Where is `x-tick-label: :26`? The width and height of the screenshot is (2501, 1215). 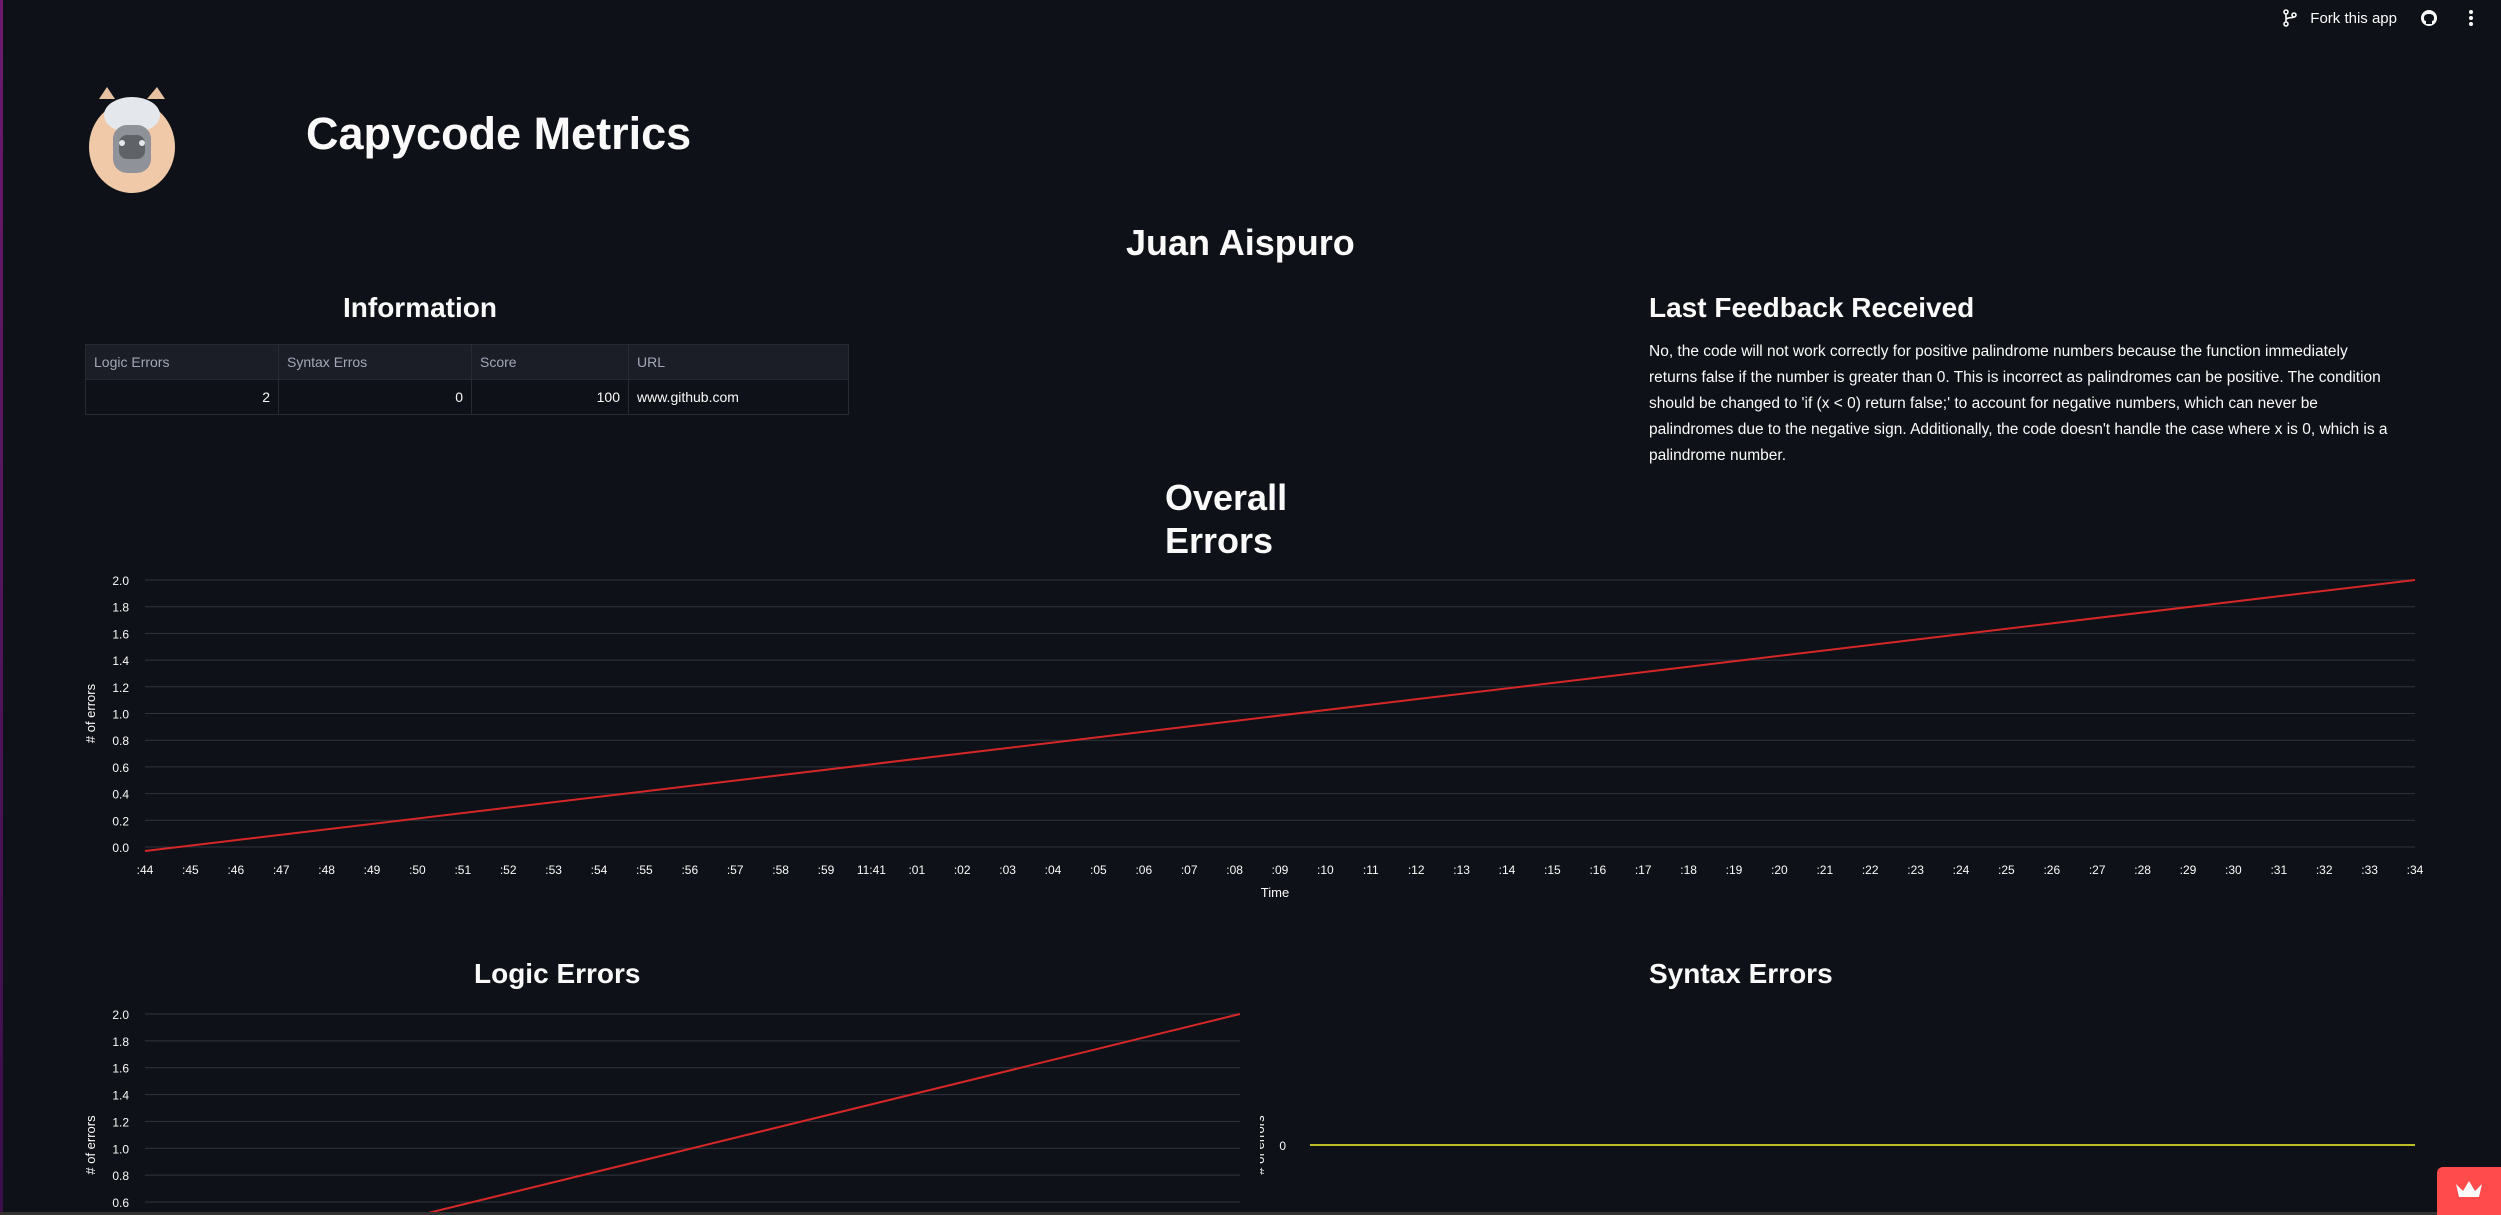 x-tick-label: :26 is located at coordinates (2051, 870).